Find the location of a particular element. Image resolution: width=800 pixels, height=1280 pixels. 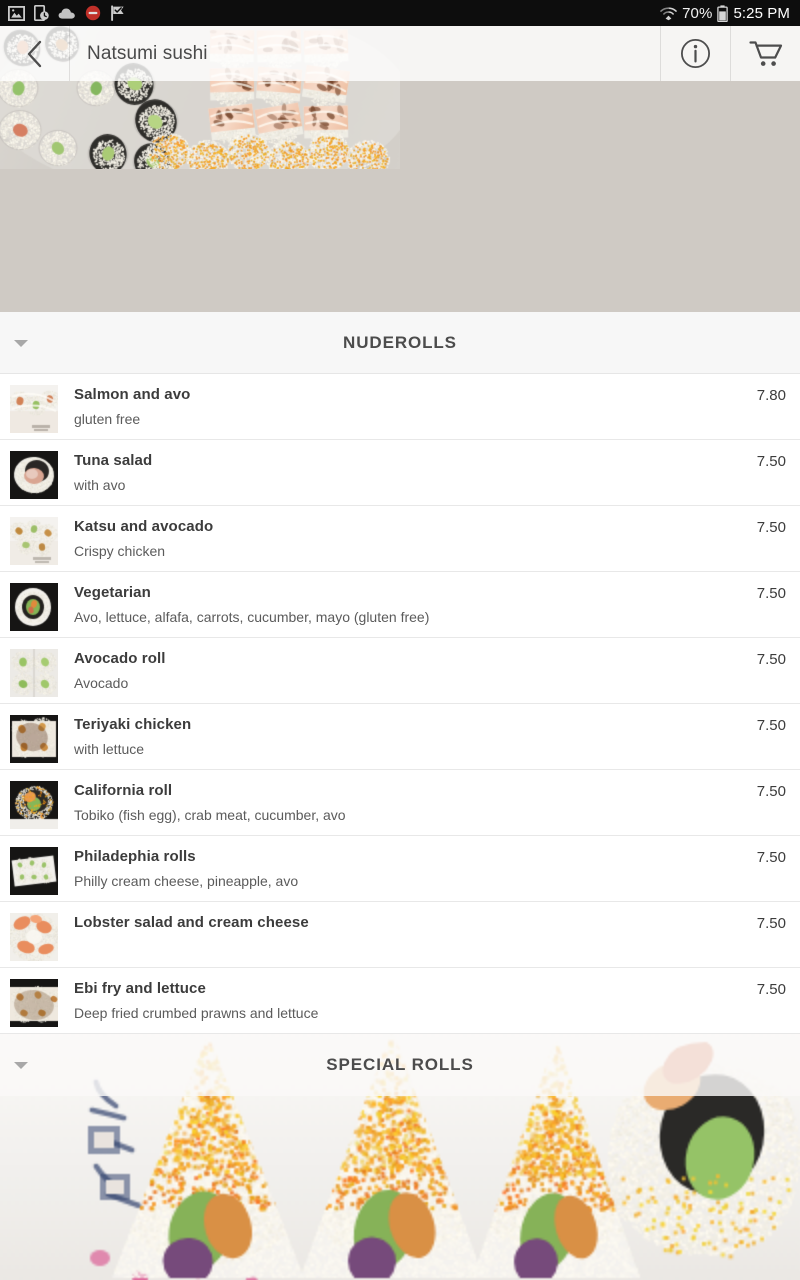

menu-item-text: Katsu and avocado Crispy chicken is located at coordinates (404, 538).